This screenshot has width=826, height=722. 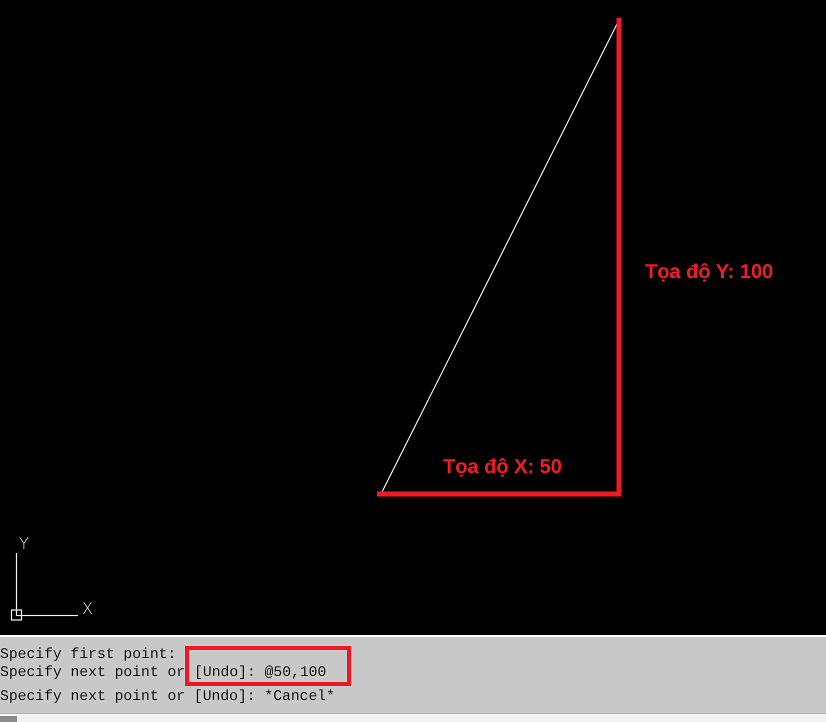 What do you see at coordinates (87, 608) in the screenshot?
I see `x-axis-label: X` at bounding box center [87, 608].